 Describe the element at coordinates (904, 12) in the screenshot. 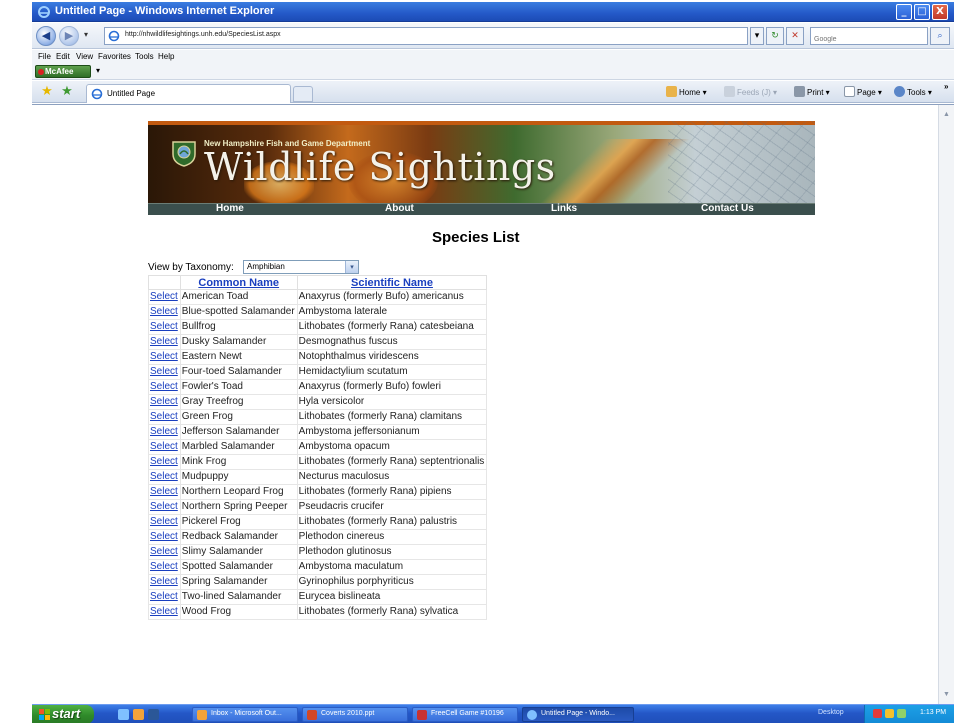

I see `minimize-button: _` at that location.